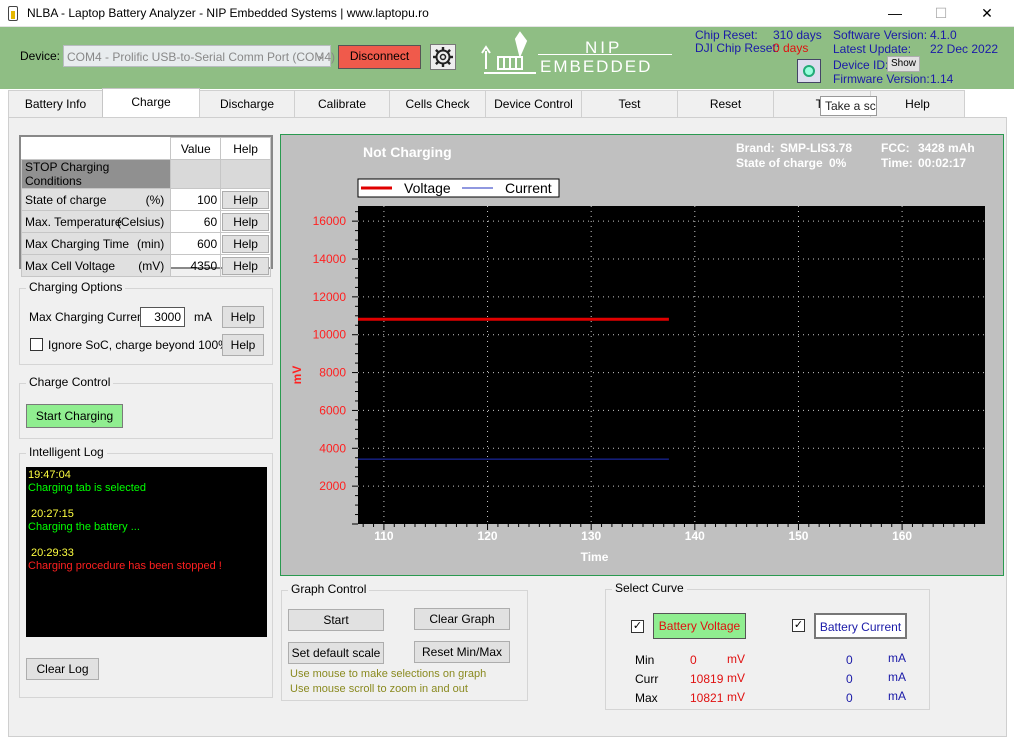 The width and height of the screenshot is (1014, 741). Describe the element at coordinates (725, 103) in the screenshot. I see `tab-reset: Reset` at that location.